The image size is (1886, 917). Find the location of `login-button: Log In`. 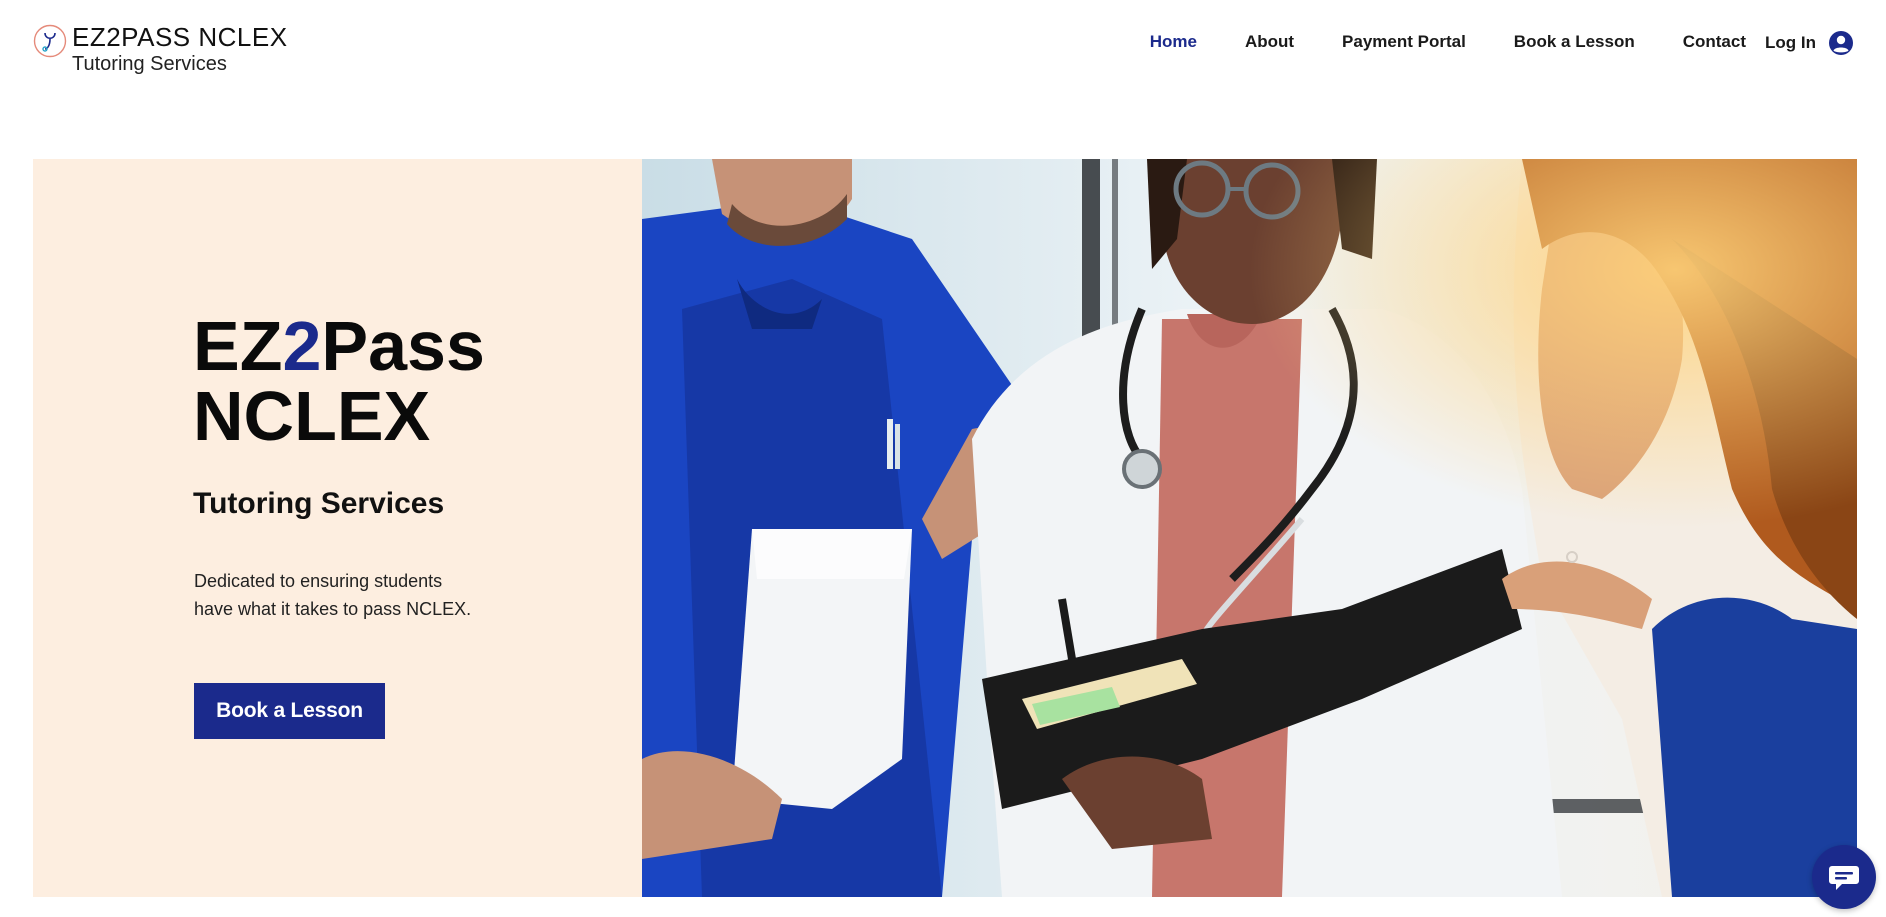

login-button: Log In is located at coordinates (1809, 43).